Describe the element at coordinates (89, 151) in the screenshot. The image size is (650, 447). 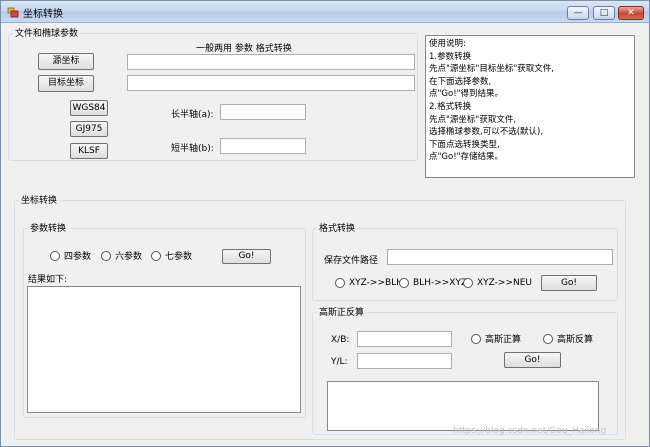
I see `klsf-button: KLSF` at that location.